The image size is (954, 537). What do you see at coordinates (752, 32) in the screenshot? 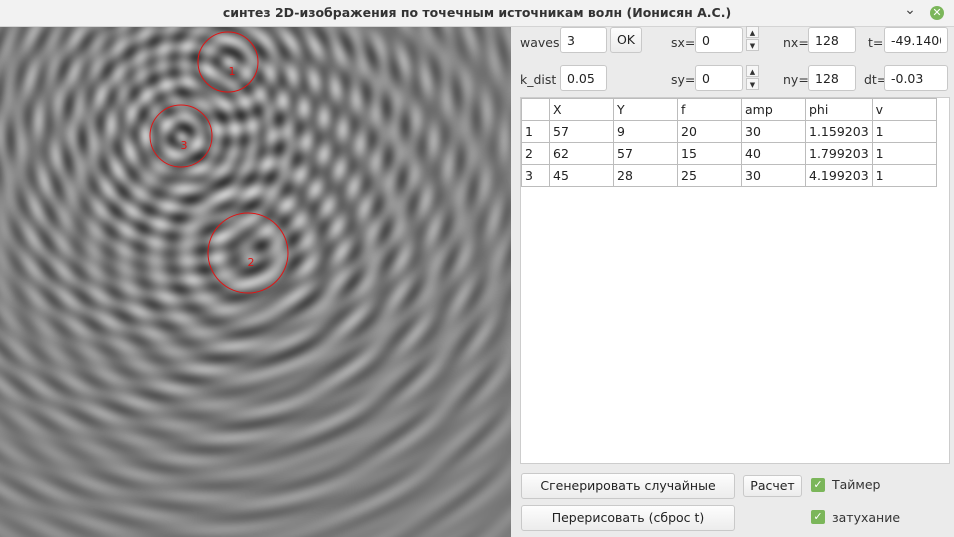
I see `sx-up-icon: ▲` at bounding box center [752, 32].